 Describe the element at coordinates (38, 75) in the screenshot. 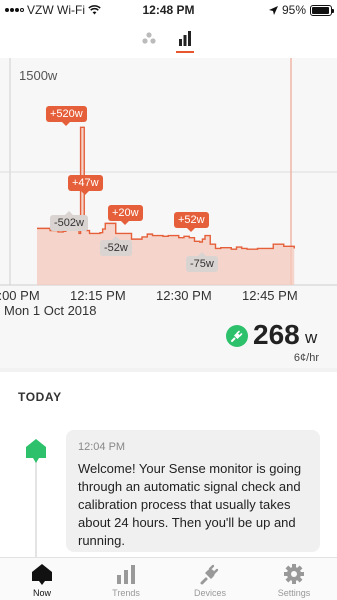

I see `y-axis-max-label: 1500w` at that location.